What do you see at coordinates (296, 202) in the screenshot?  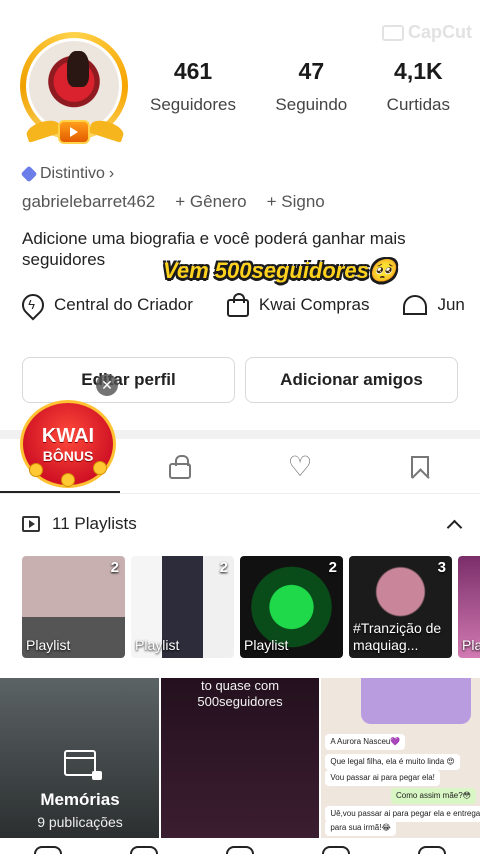 I see `add-sign-link: + Signo` at bounding box center [296, 202].